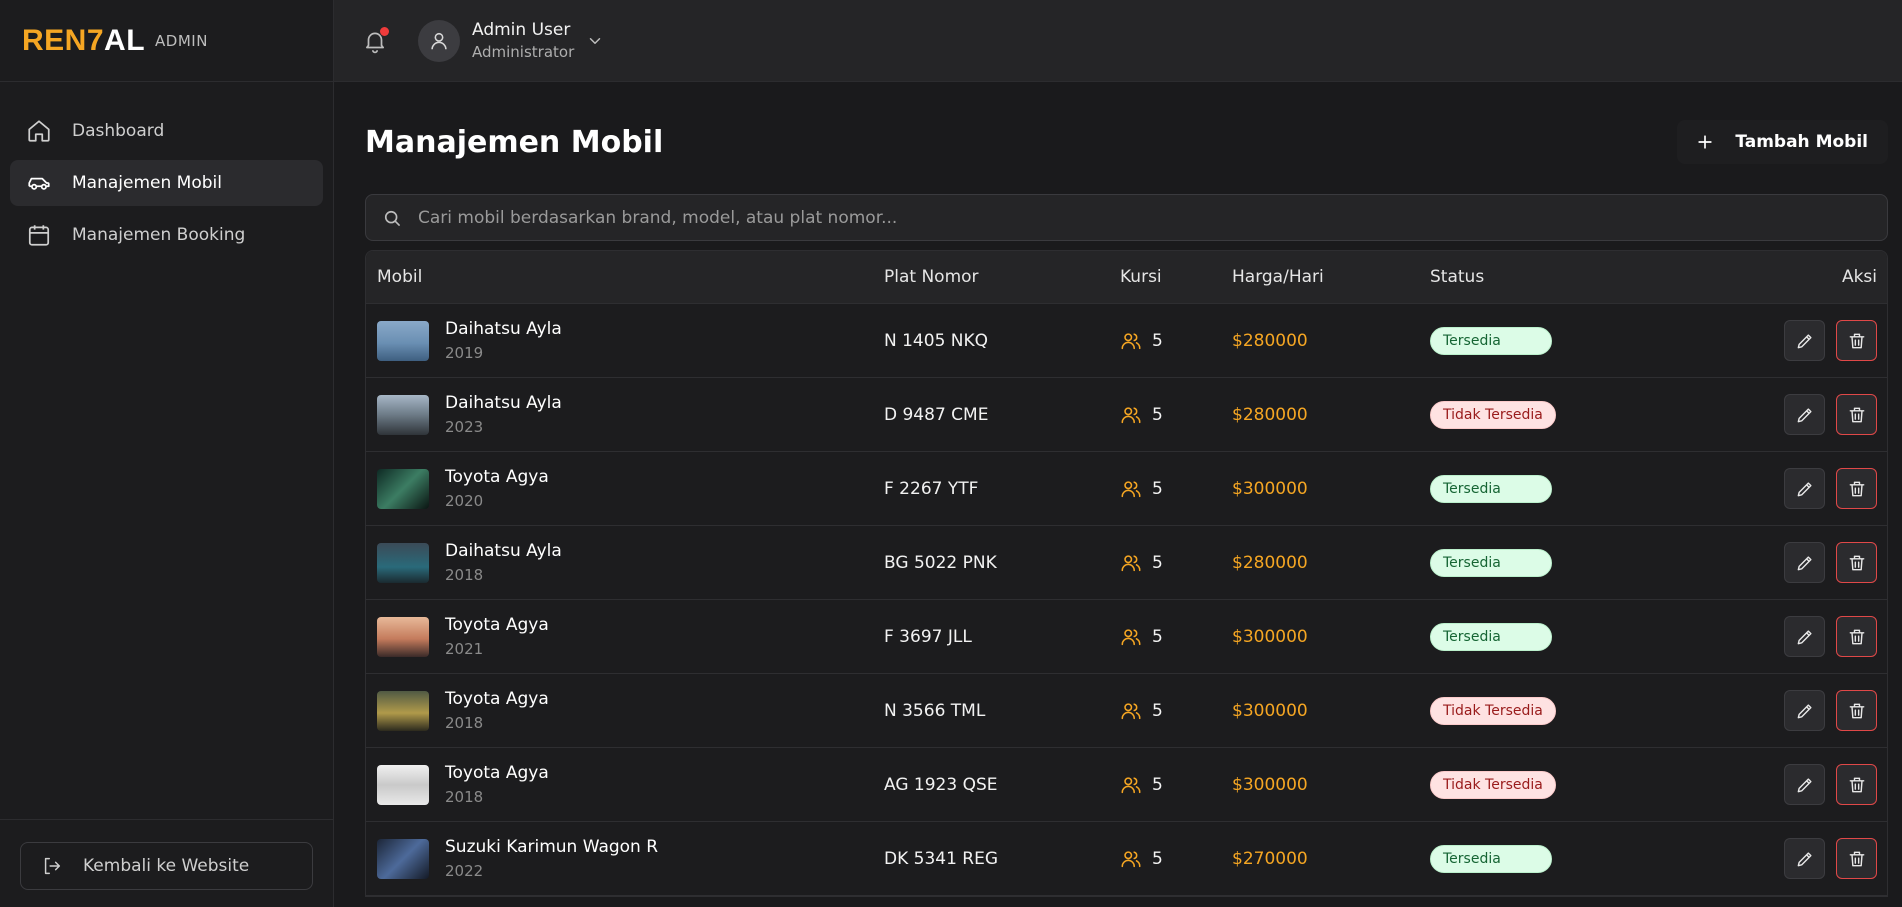 The image size is (1902, 907). What do you see at coordinates (1859, 277) in the screenshot?
I see `column-header-aksi: Aksi` at bounding box center [1859, 277].